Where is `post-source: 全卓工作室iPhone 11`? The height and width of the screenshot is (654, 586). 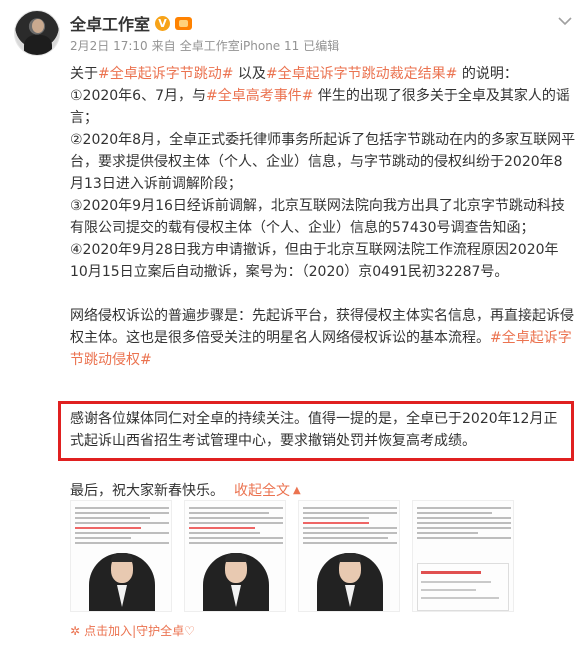 post-source: 全卓工作室iPhone 11 is located at coordinates (239, 46).